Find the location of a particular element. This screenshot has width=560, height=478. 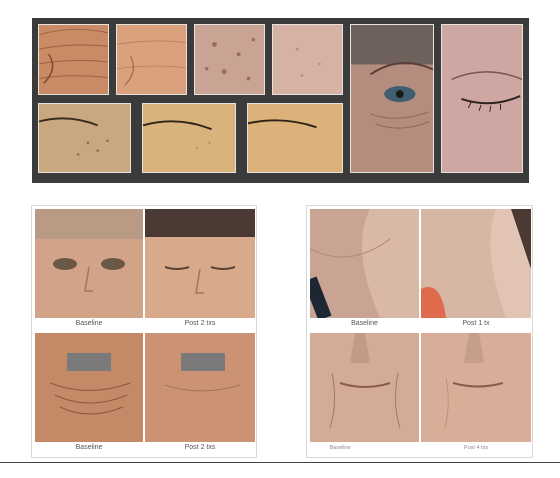

caption-post-neck: Post 1 tx is located at coordinates (476, 323).